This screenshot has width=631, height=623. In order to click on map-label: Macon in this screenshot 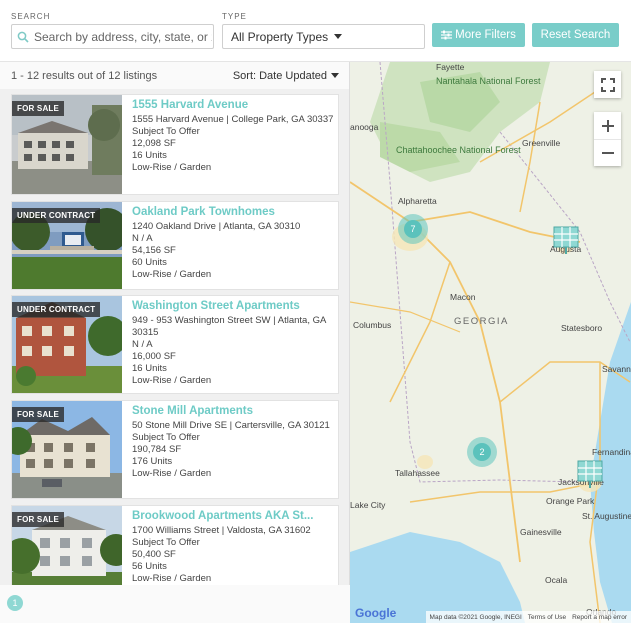, I will do `click(463, 297)`.